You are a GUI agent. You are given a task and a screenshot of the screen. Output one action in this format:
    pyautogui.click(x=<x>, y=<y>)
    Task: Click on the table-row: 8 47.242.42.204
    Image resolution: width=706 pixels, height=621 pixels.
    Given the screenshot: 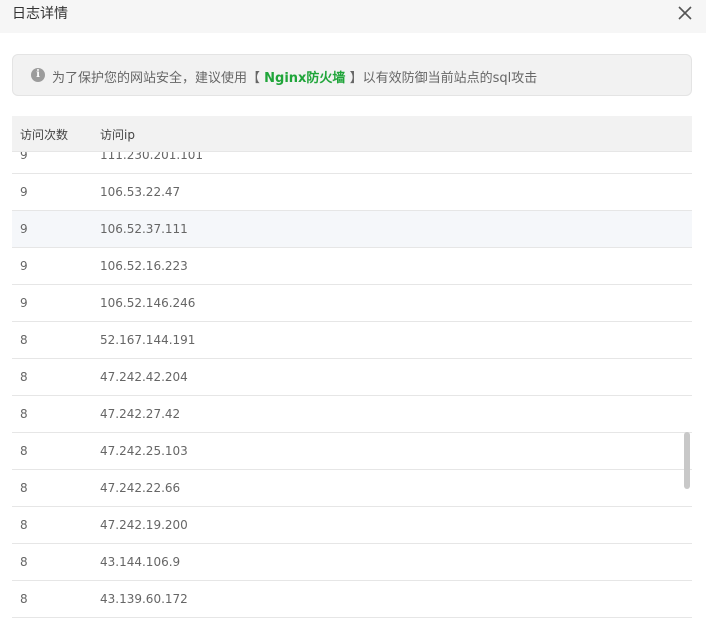 What is the action you would take?
    pyautogui.click(x=352, y=377)
    